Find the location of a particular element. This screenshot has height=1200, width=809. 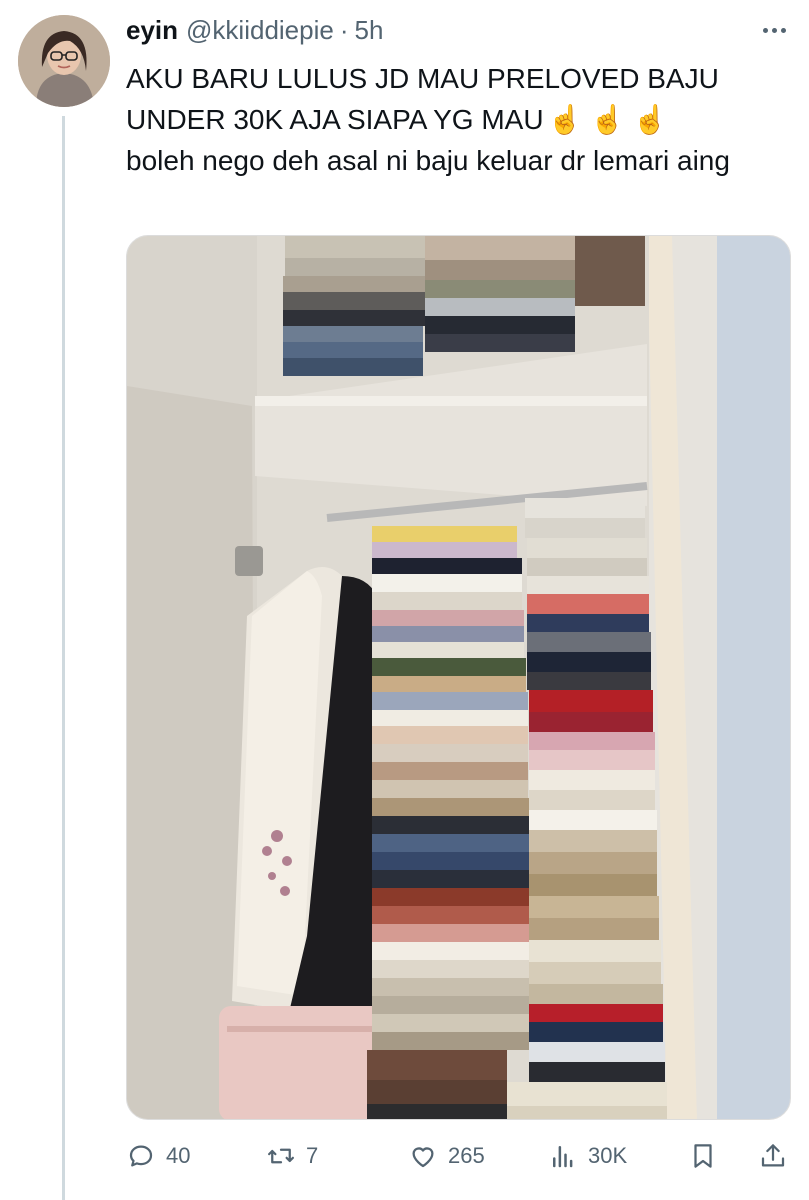

avatar is located at coordinates (64, 61).